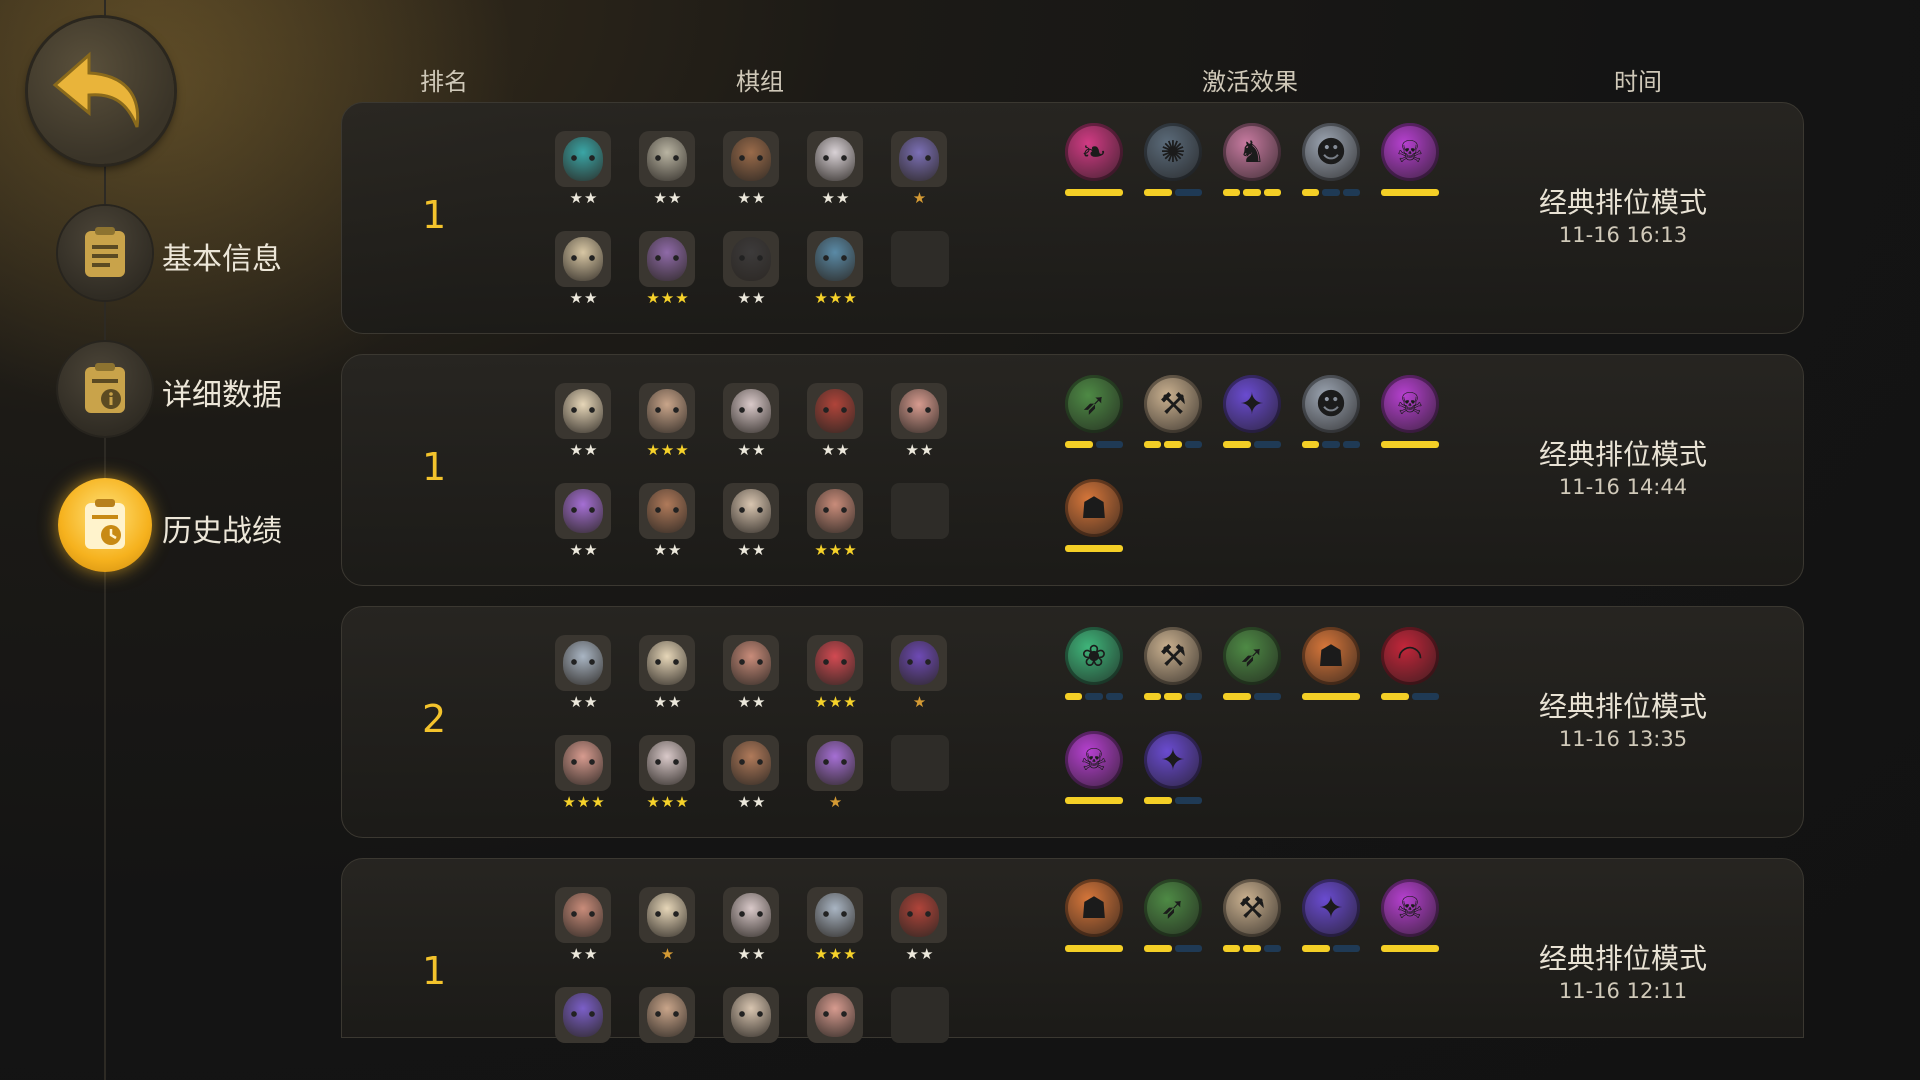 This screenshot has height=1080, width=1920. What do you see at coordinates (1622, 202) in the screenshot?
I see `game-mode-label: 经典排位模式` at bounding box center [1622, 202].